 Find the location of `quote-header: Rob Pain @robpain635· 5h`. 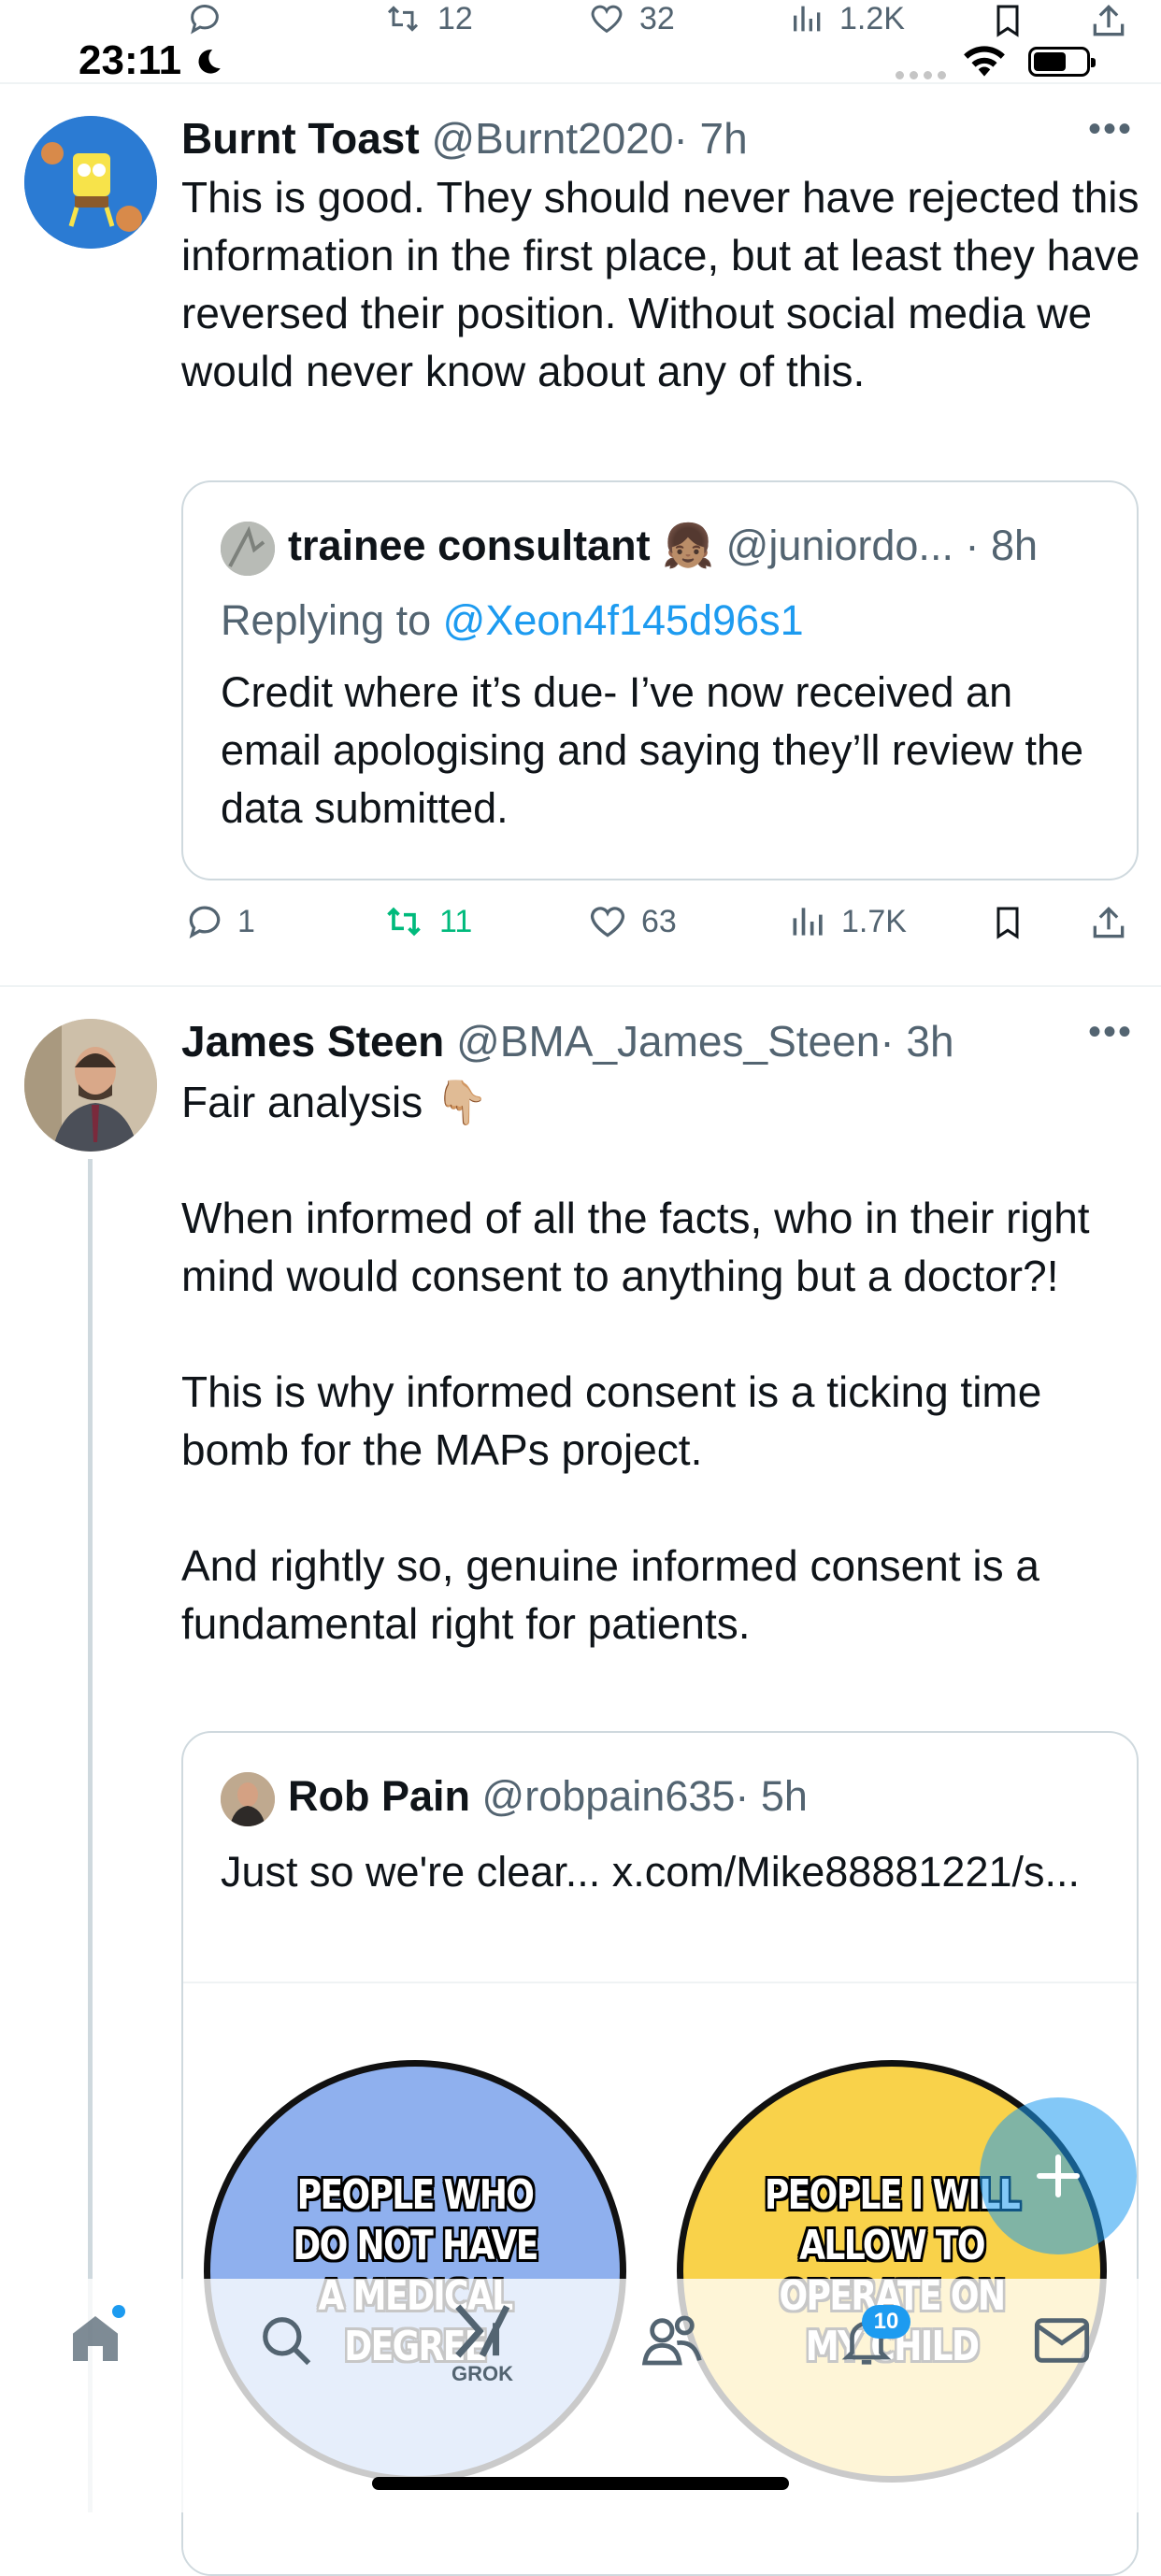

quote-header: Rob Pain @robpain635· 5h is located at coordinates (548, 1796).